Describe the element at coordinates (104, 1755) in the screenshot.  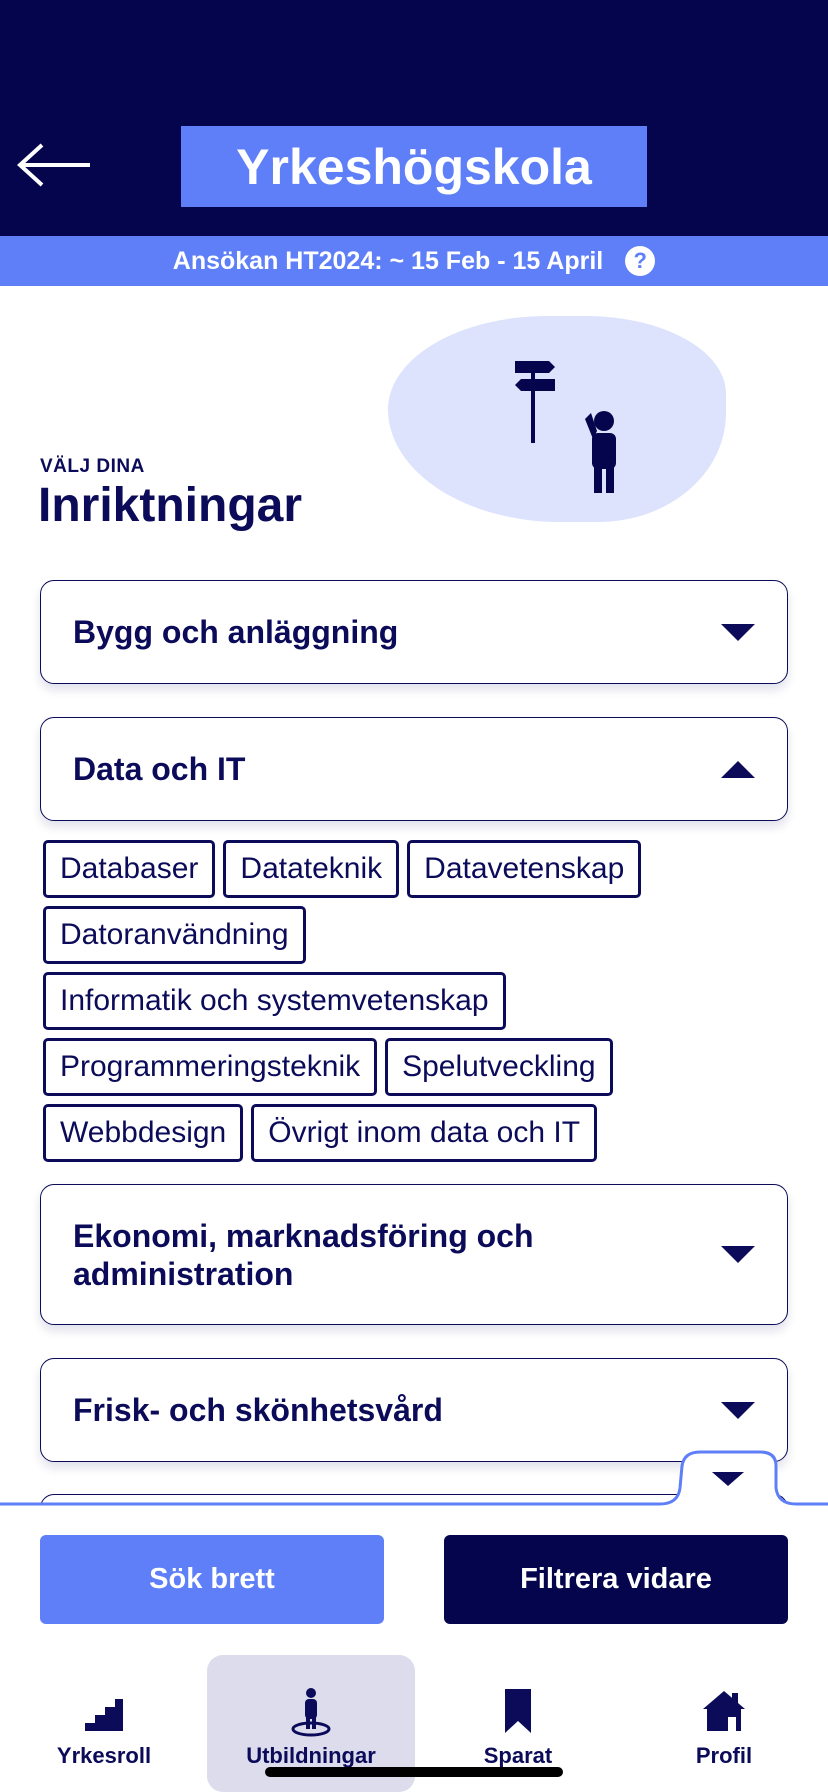
I see `tab-label: Yrkesroll` at that location.